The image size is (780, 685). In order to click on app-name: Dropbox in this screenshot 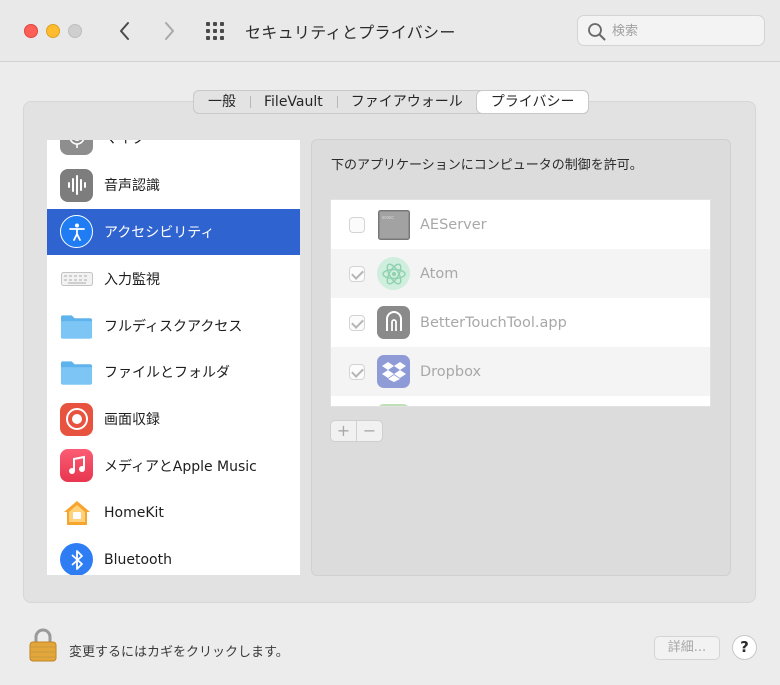, I will do `click(451, 371)`.